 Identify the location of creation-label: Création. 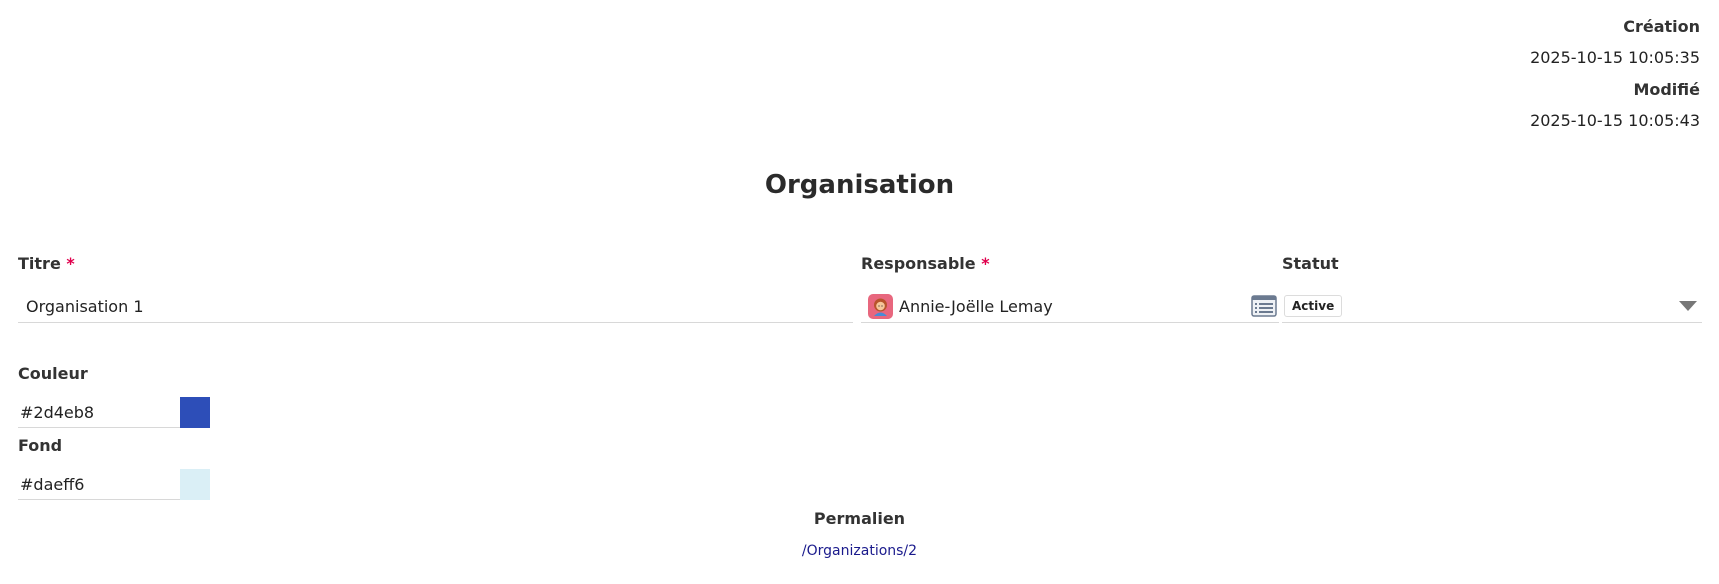
(1661, 26).